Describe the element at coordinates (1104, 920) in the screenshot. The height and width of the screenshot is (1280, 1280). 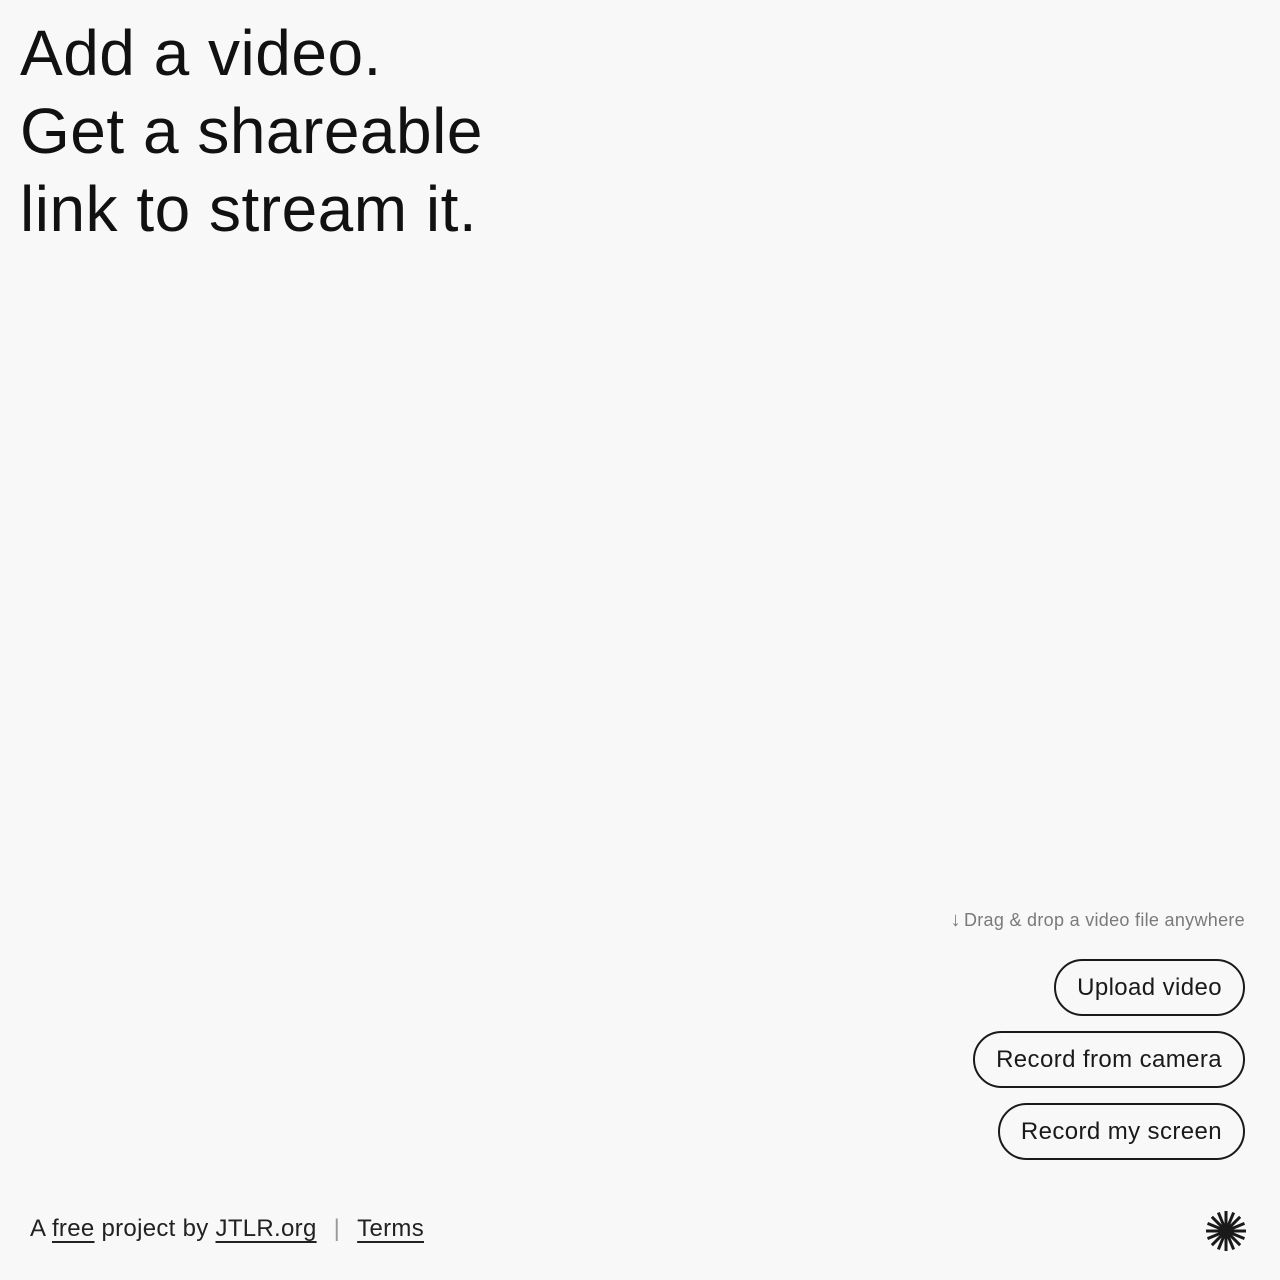
I see `drag-drop-hint-text: Drag & drop a video file anywhere` at that location.